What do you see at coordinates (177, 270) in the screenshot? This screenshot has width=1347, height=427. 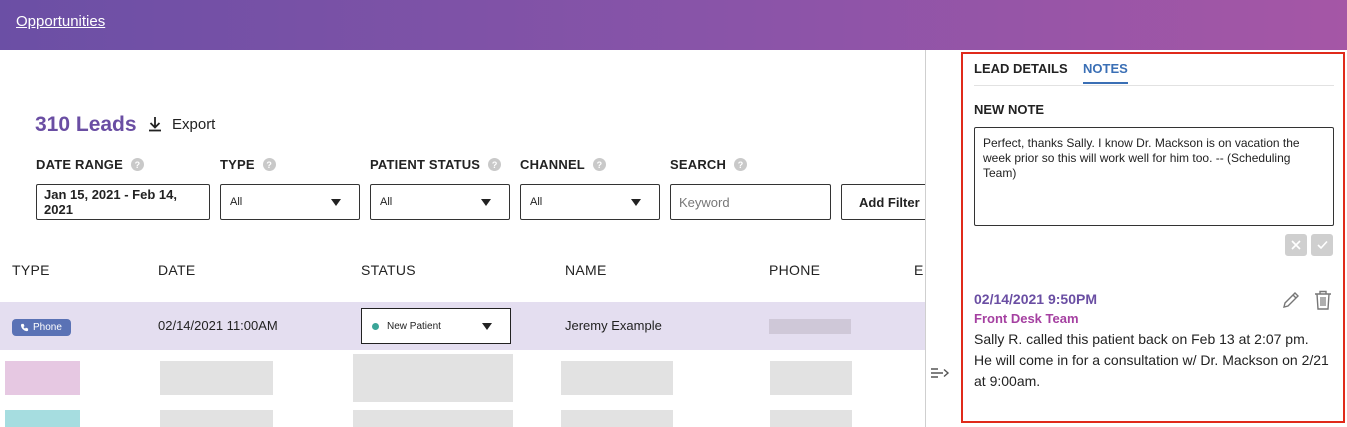 I see `column-header-date: DATE` at bounding box center [177, 270].